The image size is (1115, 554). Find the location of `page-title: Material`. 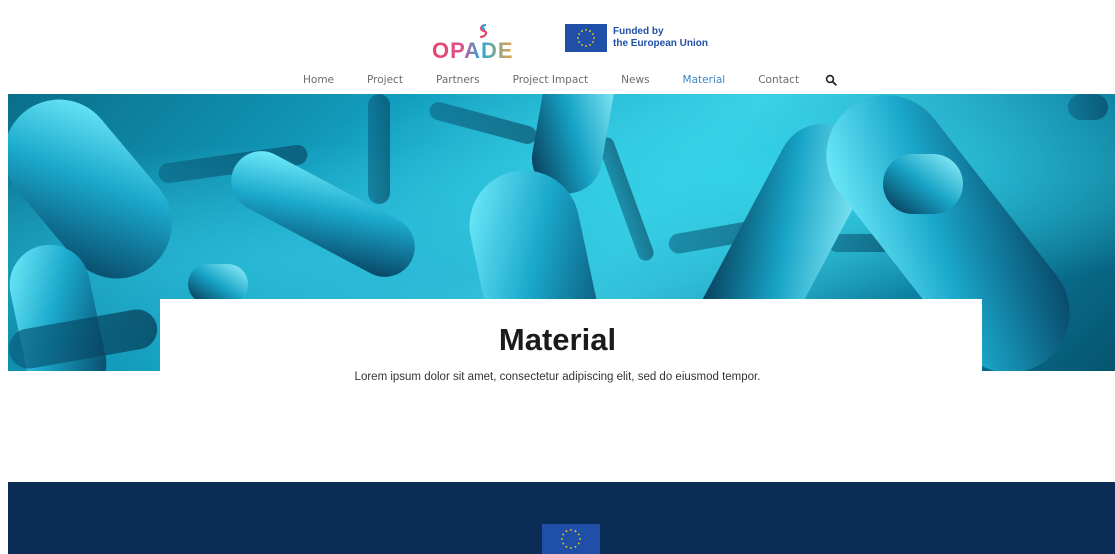

page-title: Material is located at coordinates (557, 339).